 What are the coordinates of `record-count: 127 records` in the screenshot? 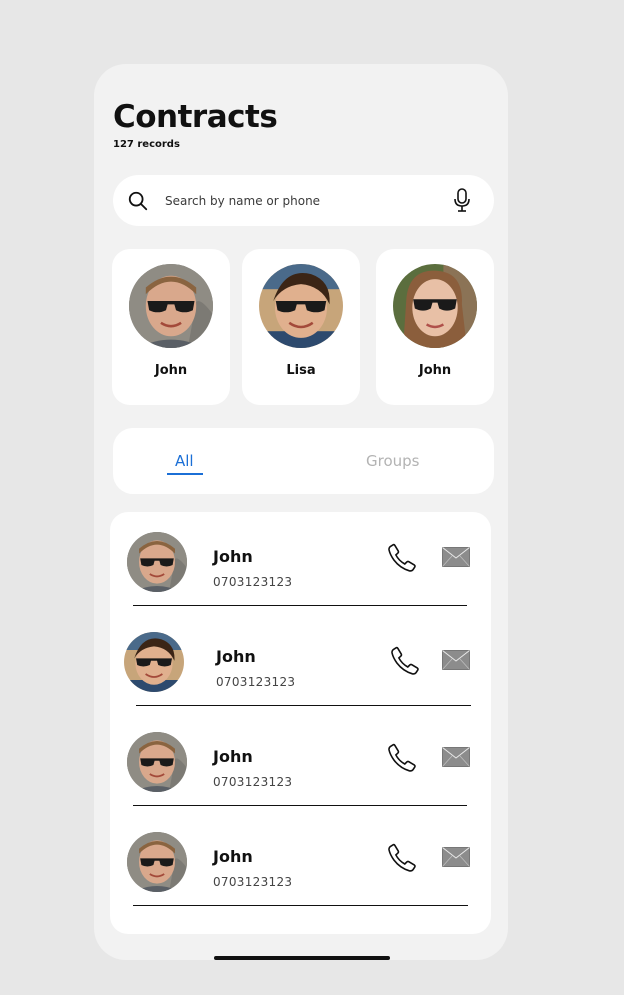 It's located at (146, 144).